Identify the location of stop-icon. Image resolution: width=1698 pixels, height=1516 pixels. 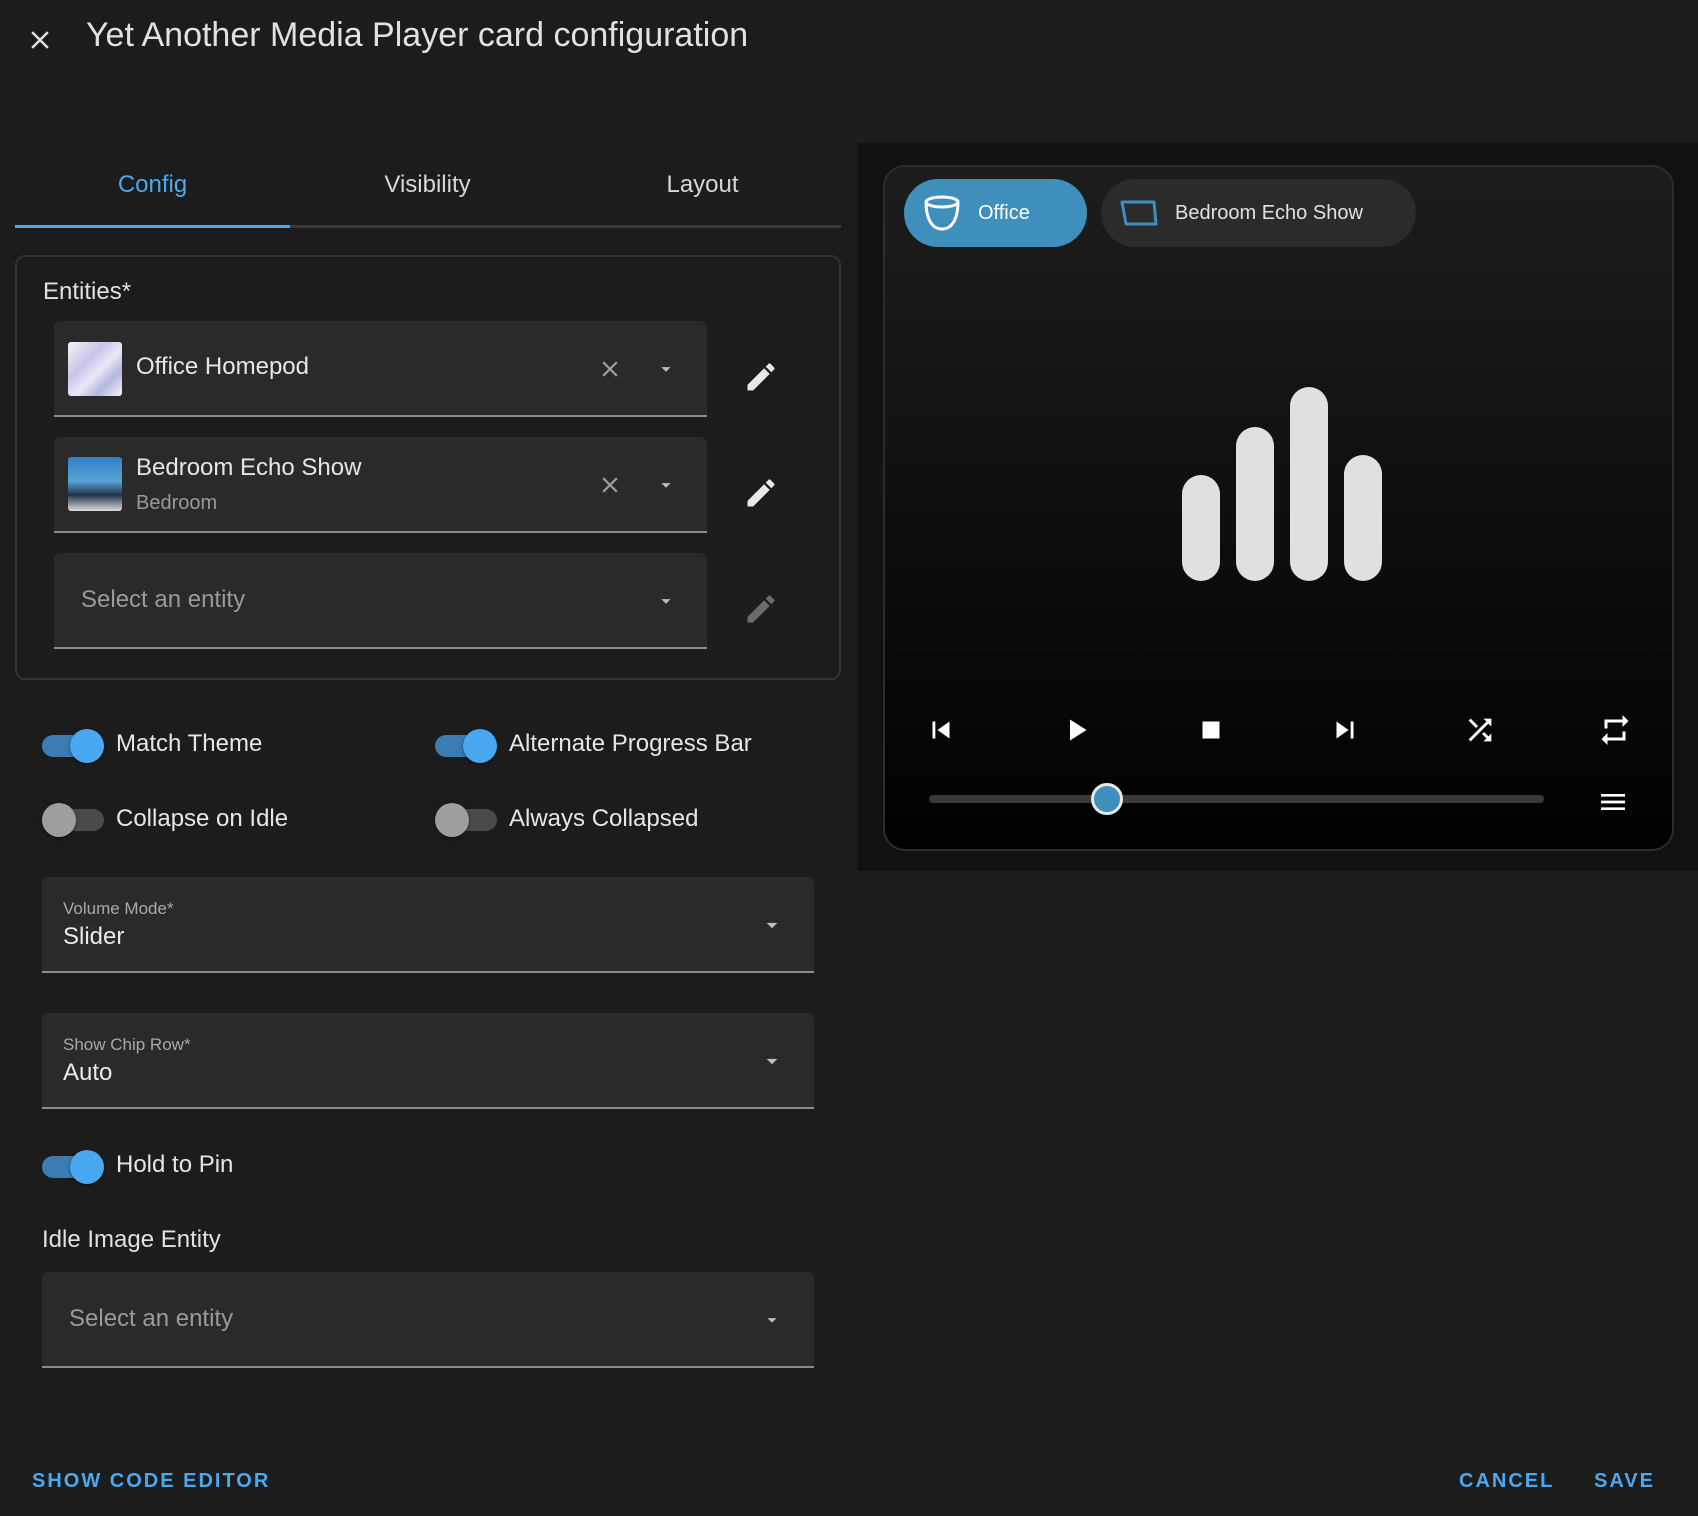
(1211, 730).